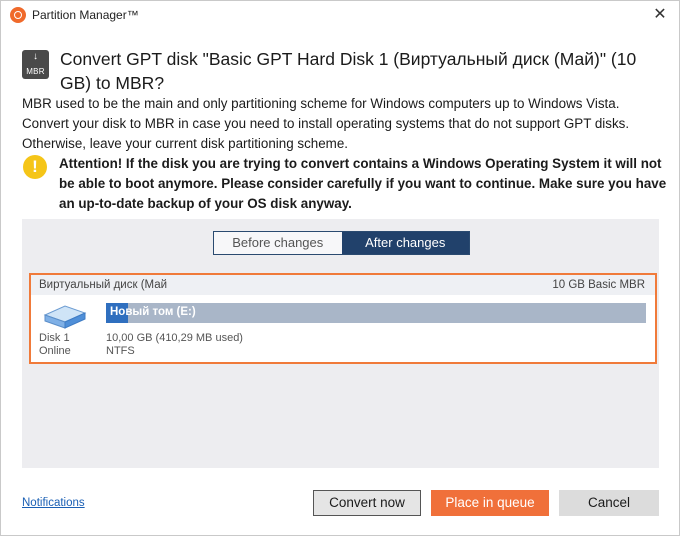 This screenshot has height=536, width=680. What do you see at coordinates (35, 56) in the screenshot?
I see `download-arrow-icon: ↓` at bounding box center [35, 56].